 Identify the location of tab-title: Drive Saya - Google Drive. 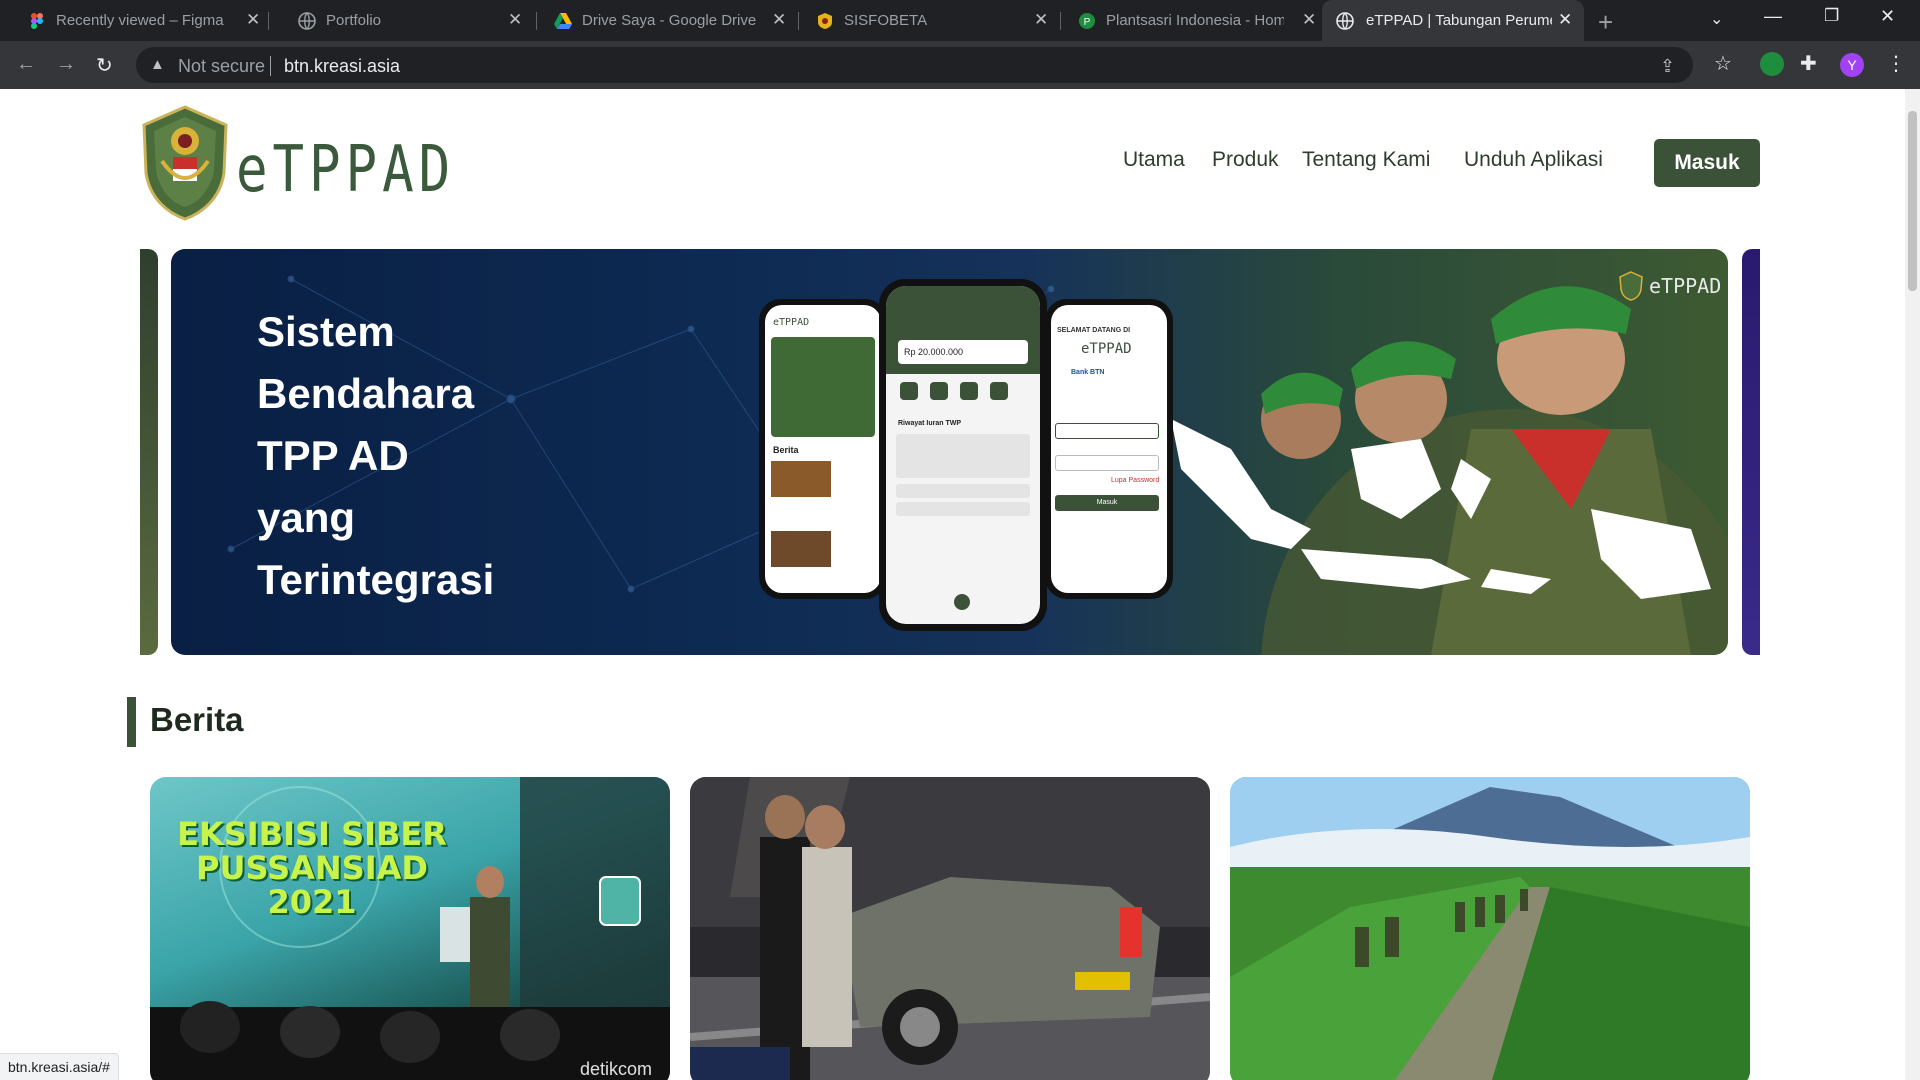
(669, 20).